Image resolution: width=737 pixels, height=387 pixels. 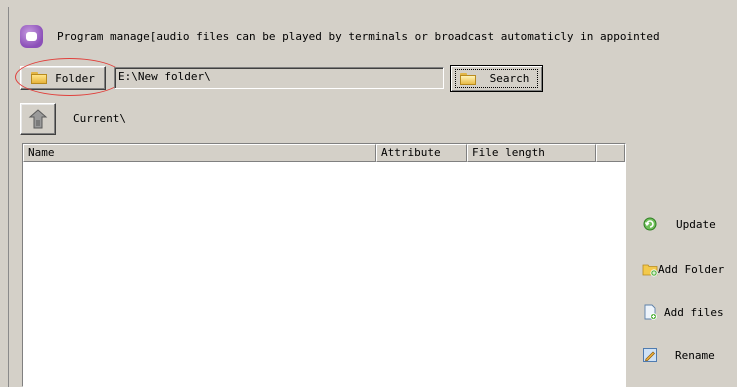 I want to click on folder-button-label: Folder, so click(x=75, y=78).